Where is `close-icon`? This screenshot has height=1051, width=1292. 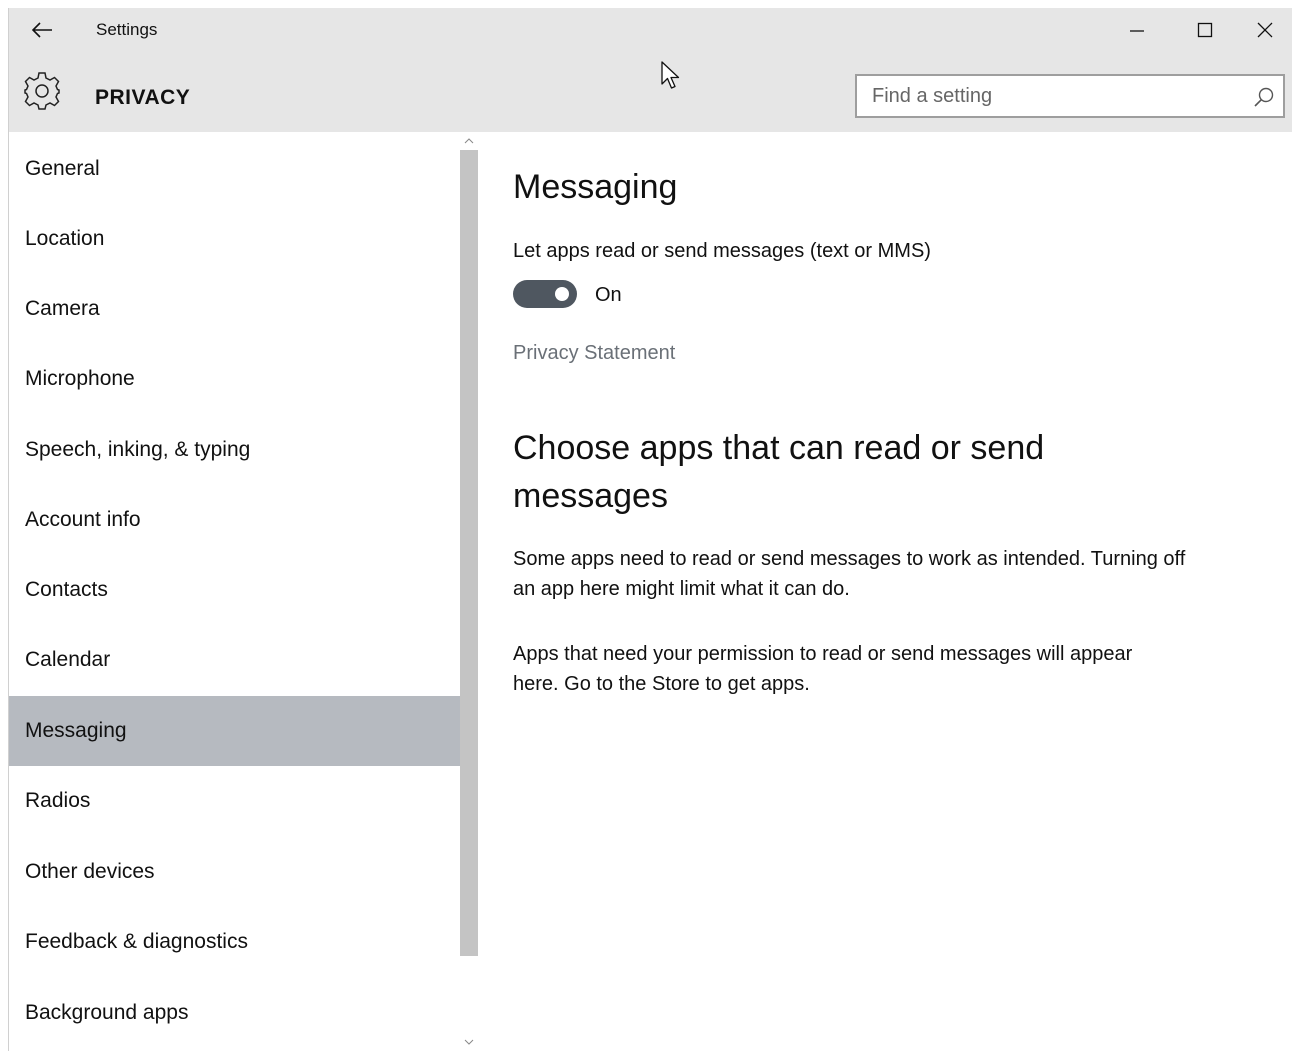
close-icon is located at coordinates (1265, 30).